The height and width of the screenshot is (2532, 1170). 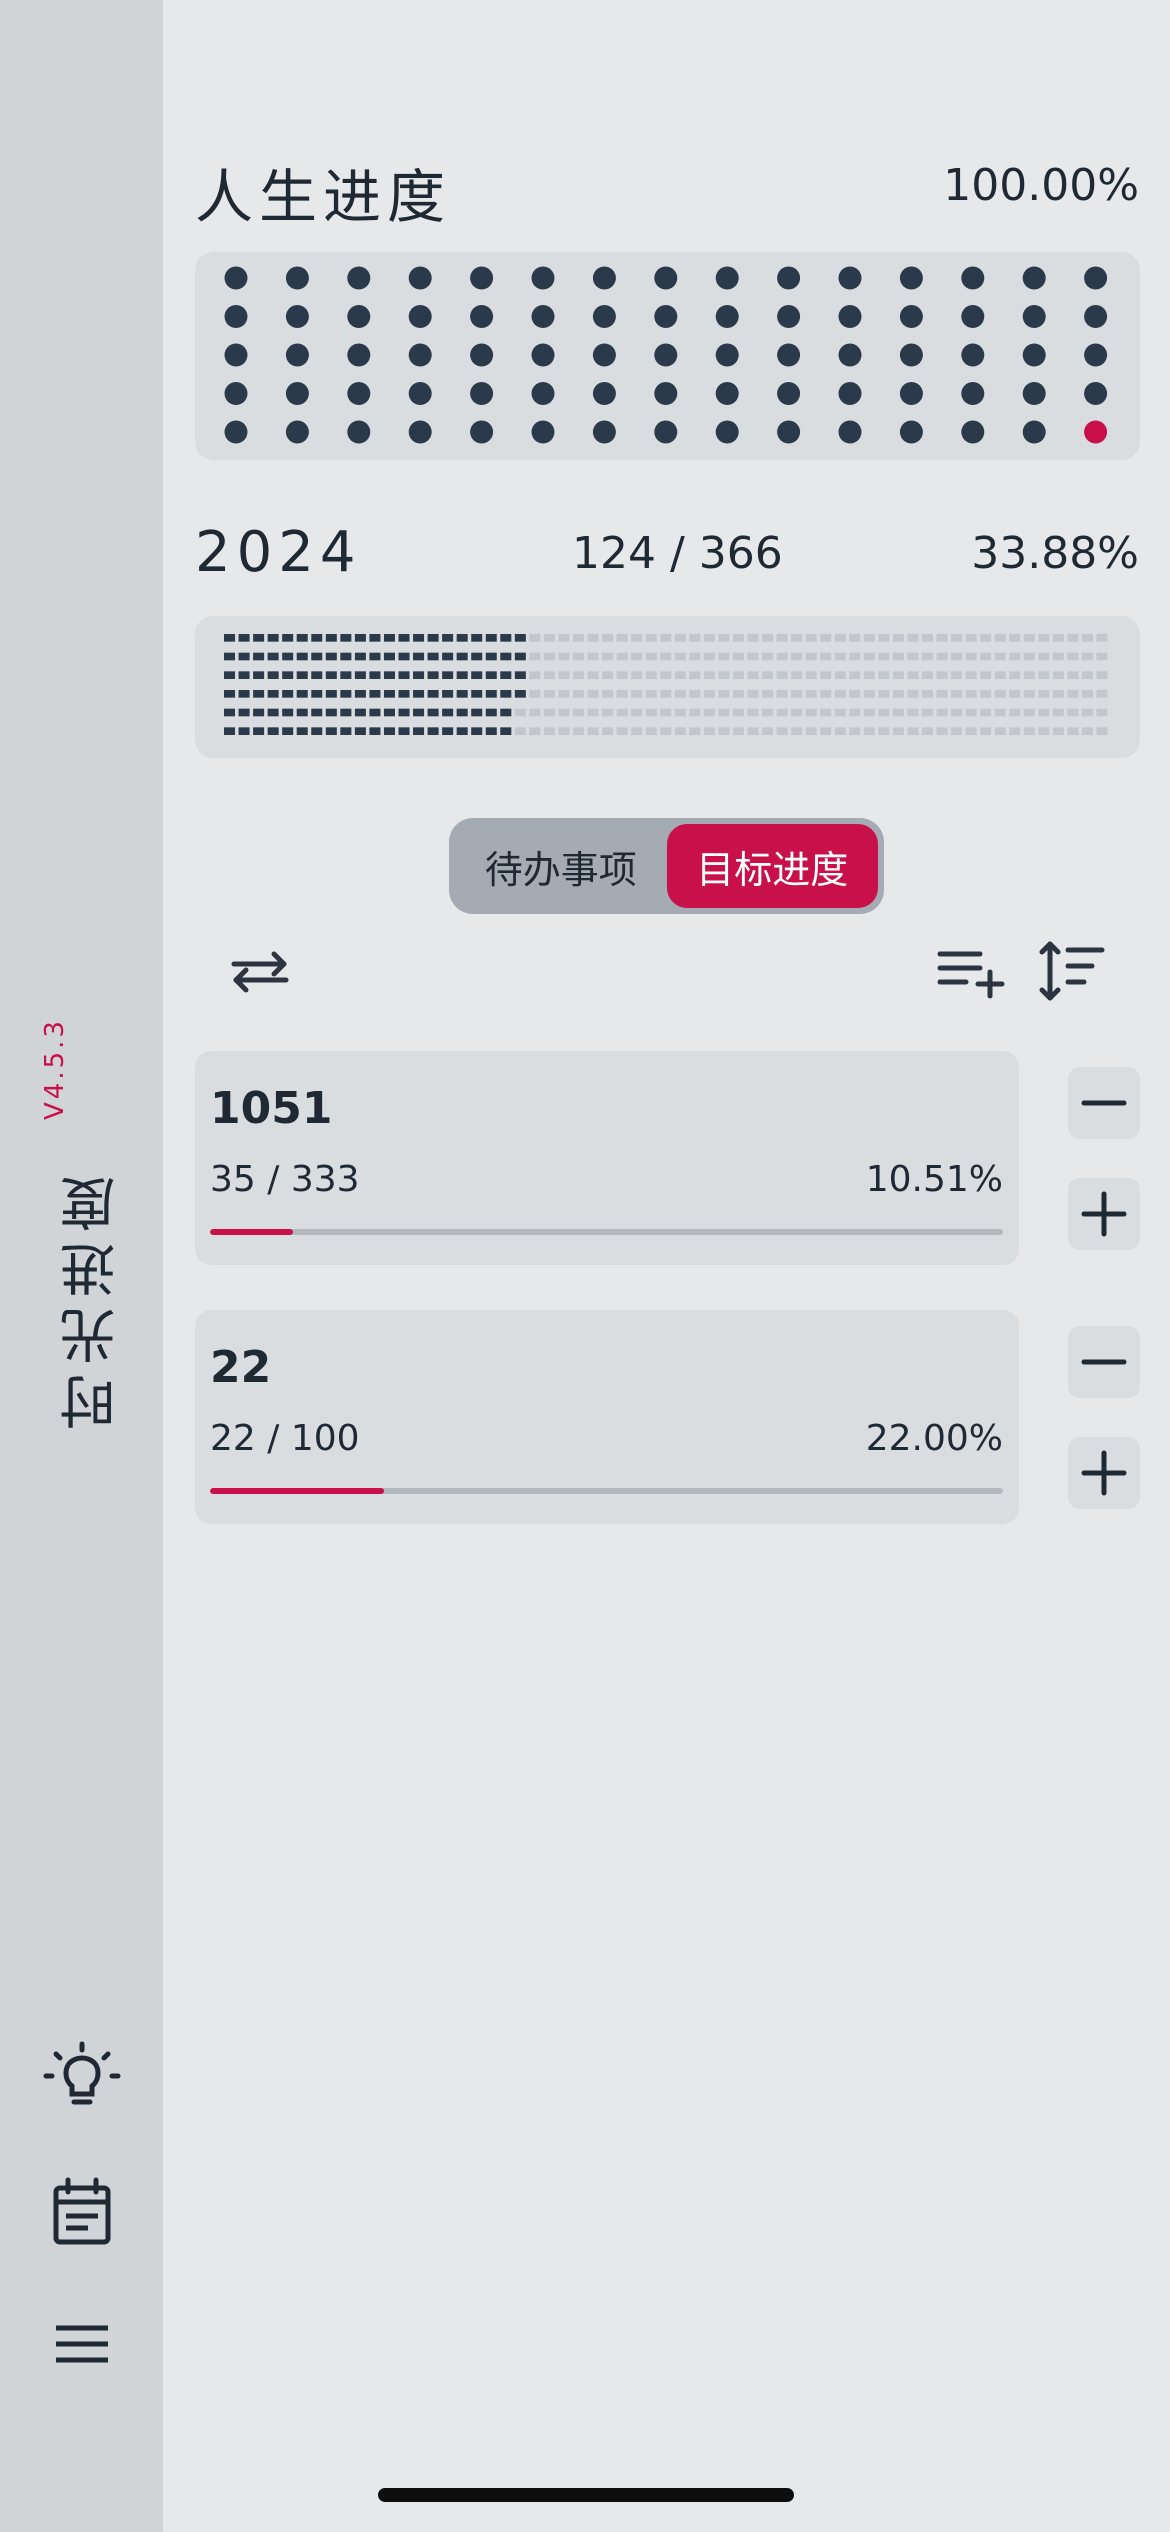 I want to click on goal-card: 22 22 / 100 22.00%, so click(x=607, y=1417).